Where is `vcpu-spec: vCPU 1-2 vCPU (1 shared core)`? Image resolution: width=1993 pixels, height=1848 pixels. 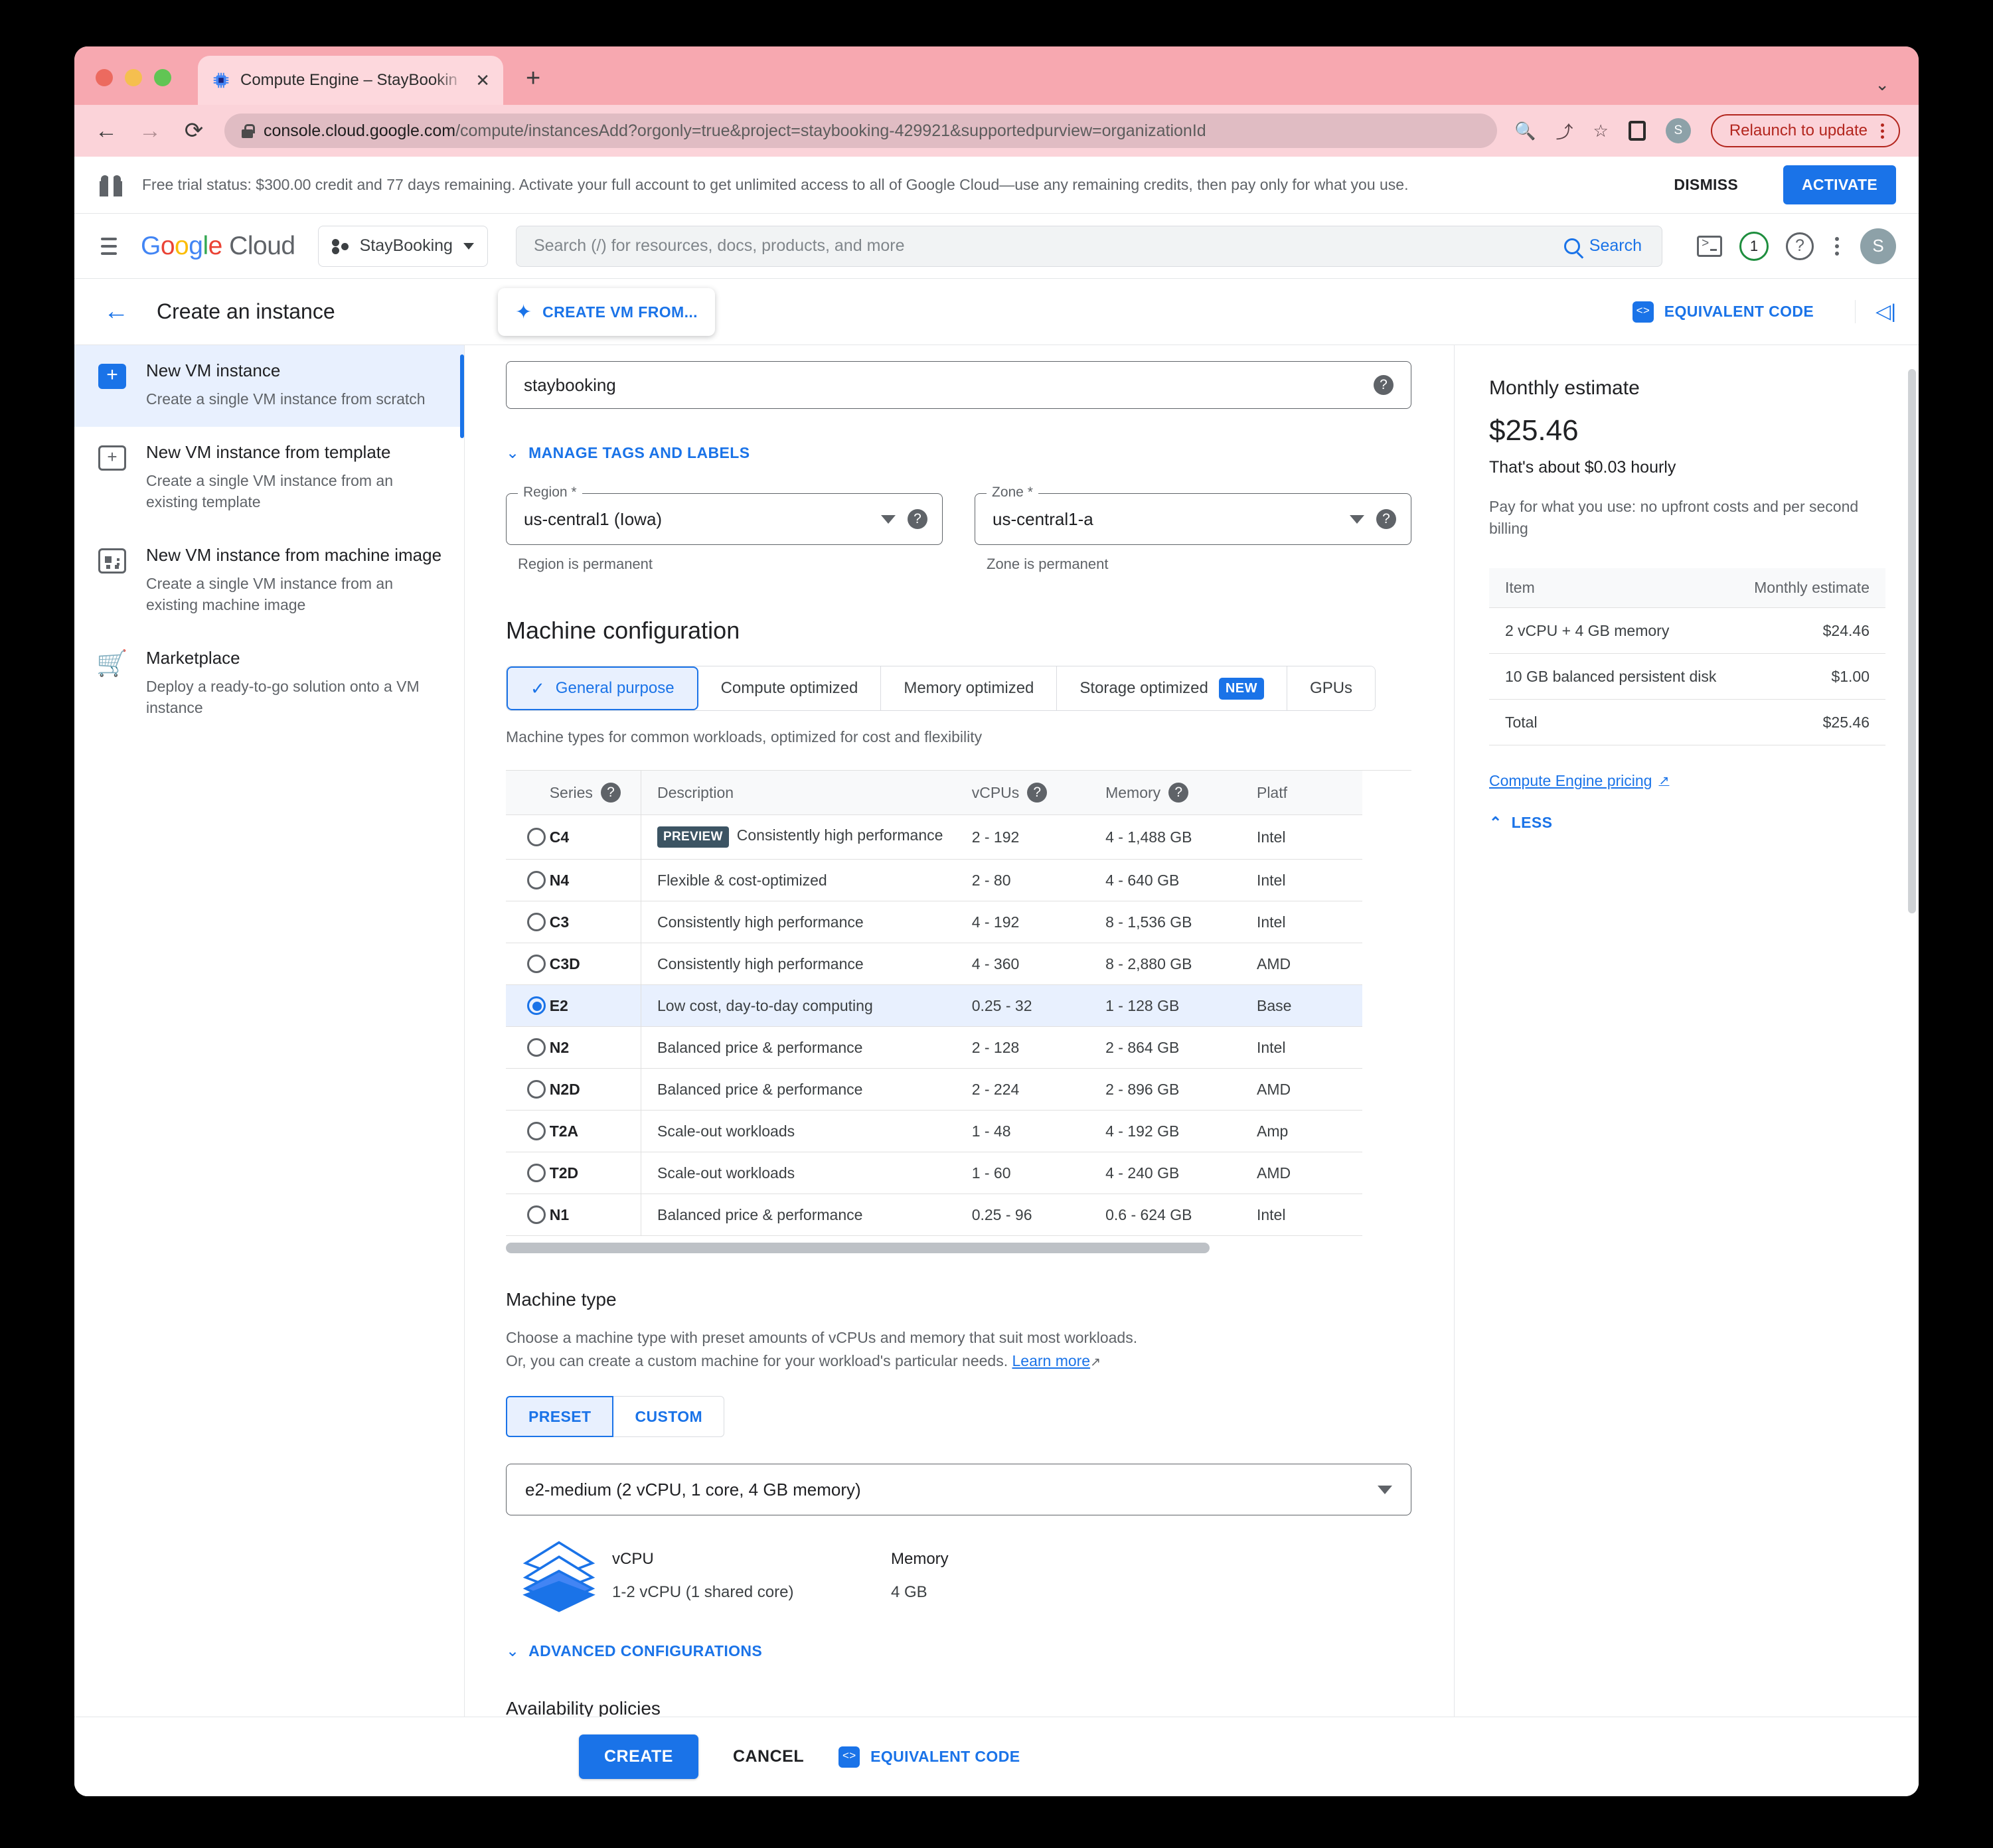
vcpu-spec: vCPU 1-2 vCPU (1 shared core) is located at coordinates (751, 1576).